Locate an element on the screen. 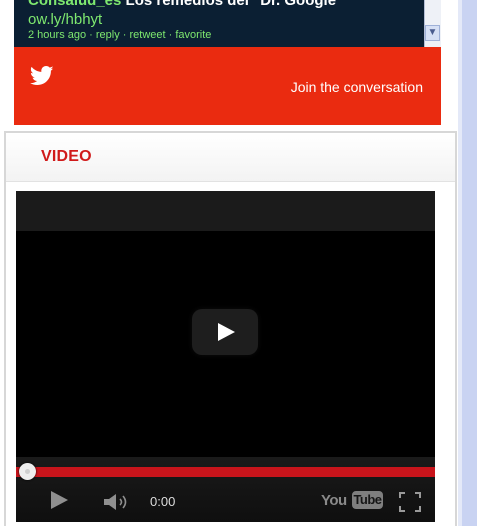  page-side-border-highlight is located at coordinates (460, 263).